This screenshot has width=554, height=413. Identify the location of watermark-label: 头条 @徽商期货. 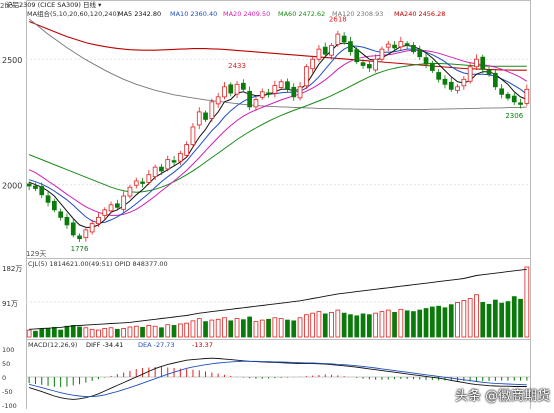
(503, 394).